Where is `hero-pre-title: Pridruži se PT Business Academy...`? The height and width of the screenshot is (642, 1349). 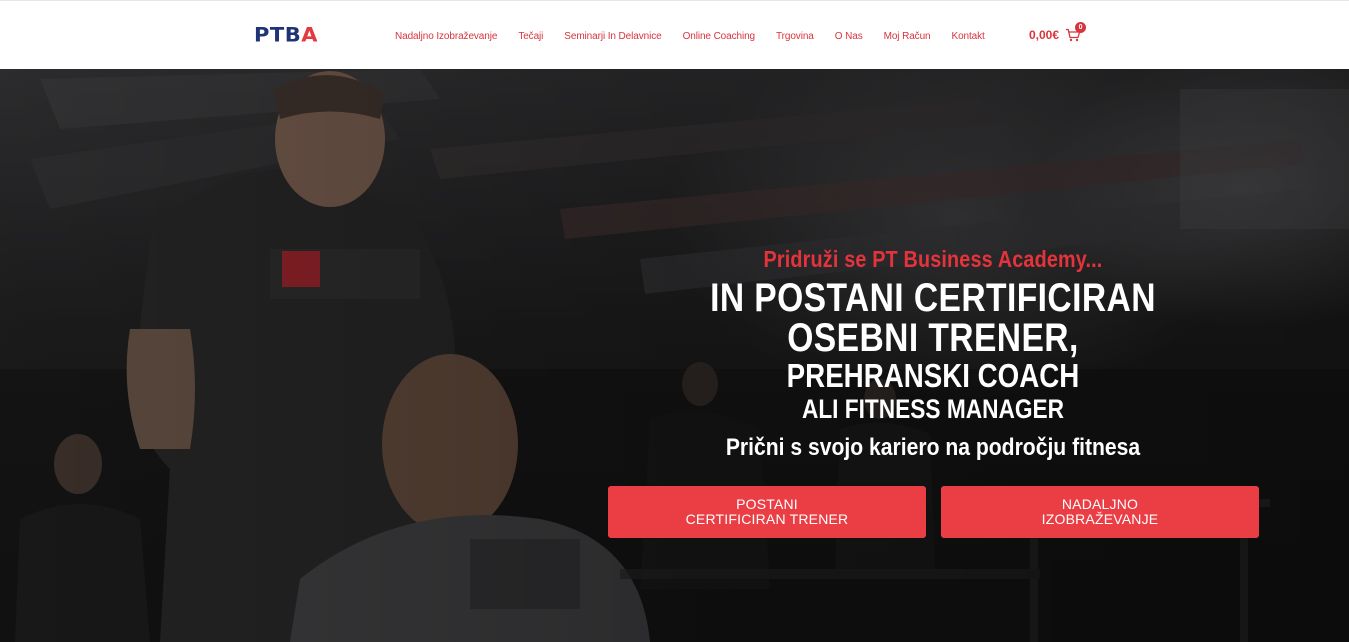
hero-pre-title: Pridruži se PT Business Academy... is located at coordinates (933, 259).